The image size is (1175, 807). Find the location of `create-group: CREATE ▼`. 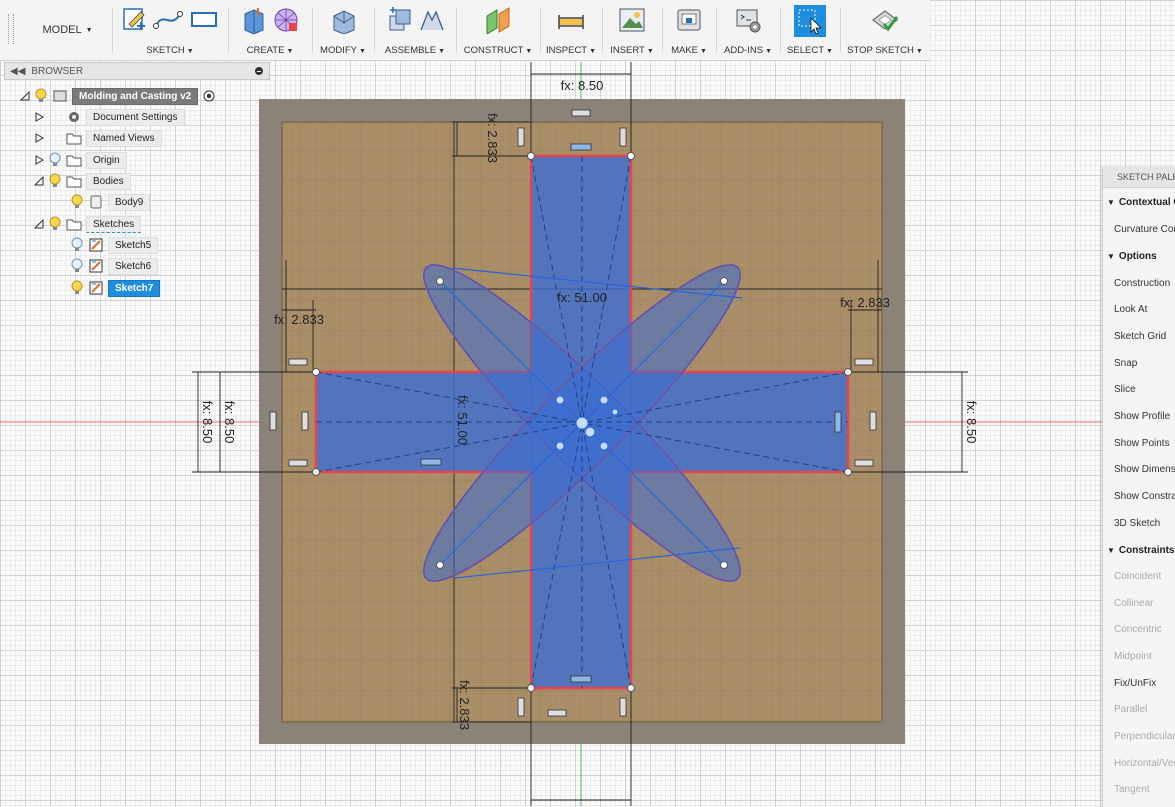

create-group: CREATE ▼ is located at coordinates (270, 30).